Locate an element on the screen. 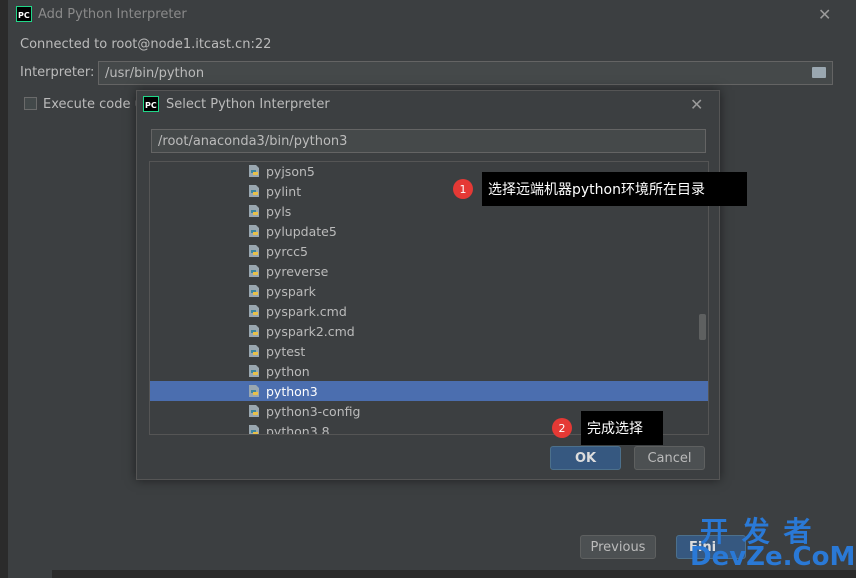 Image resolution: width=856 pixels, height=578 pixels. step-1-tooltip: 选择远端机器python环境所在目录 is located at coordinates (614, 189).